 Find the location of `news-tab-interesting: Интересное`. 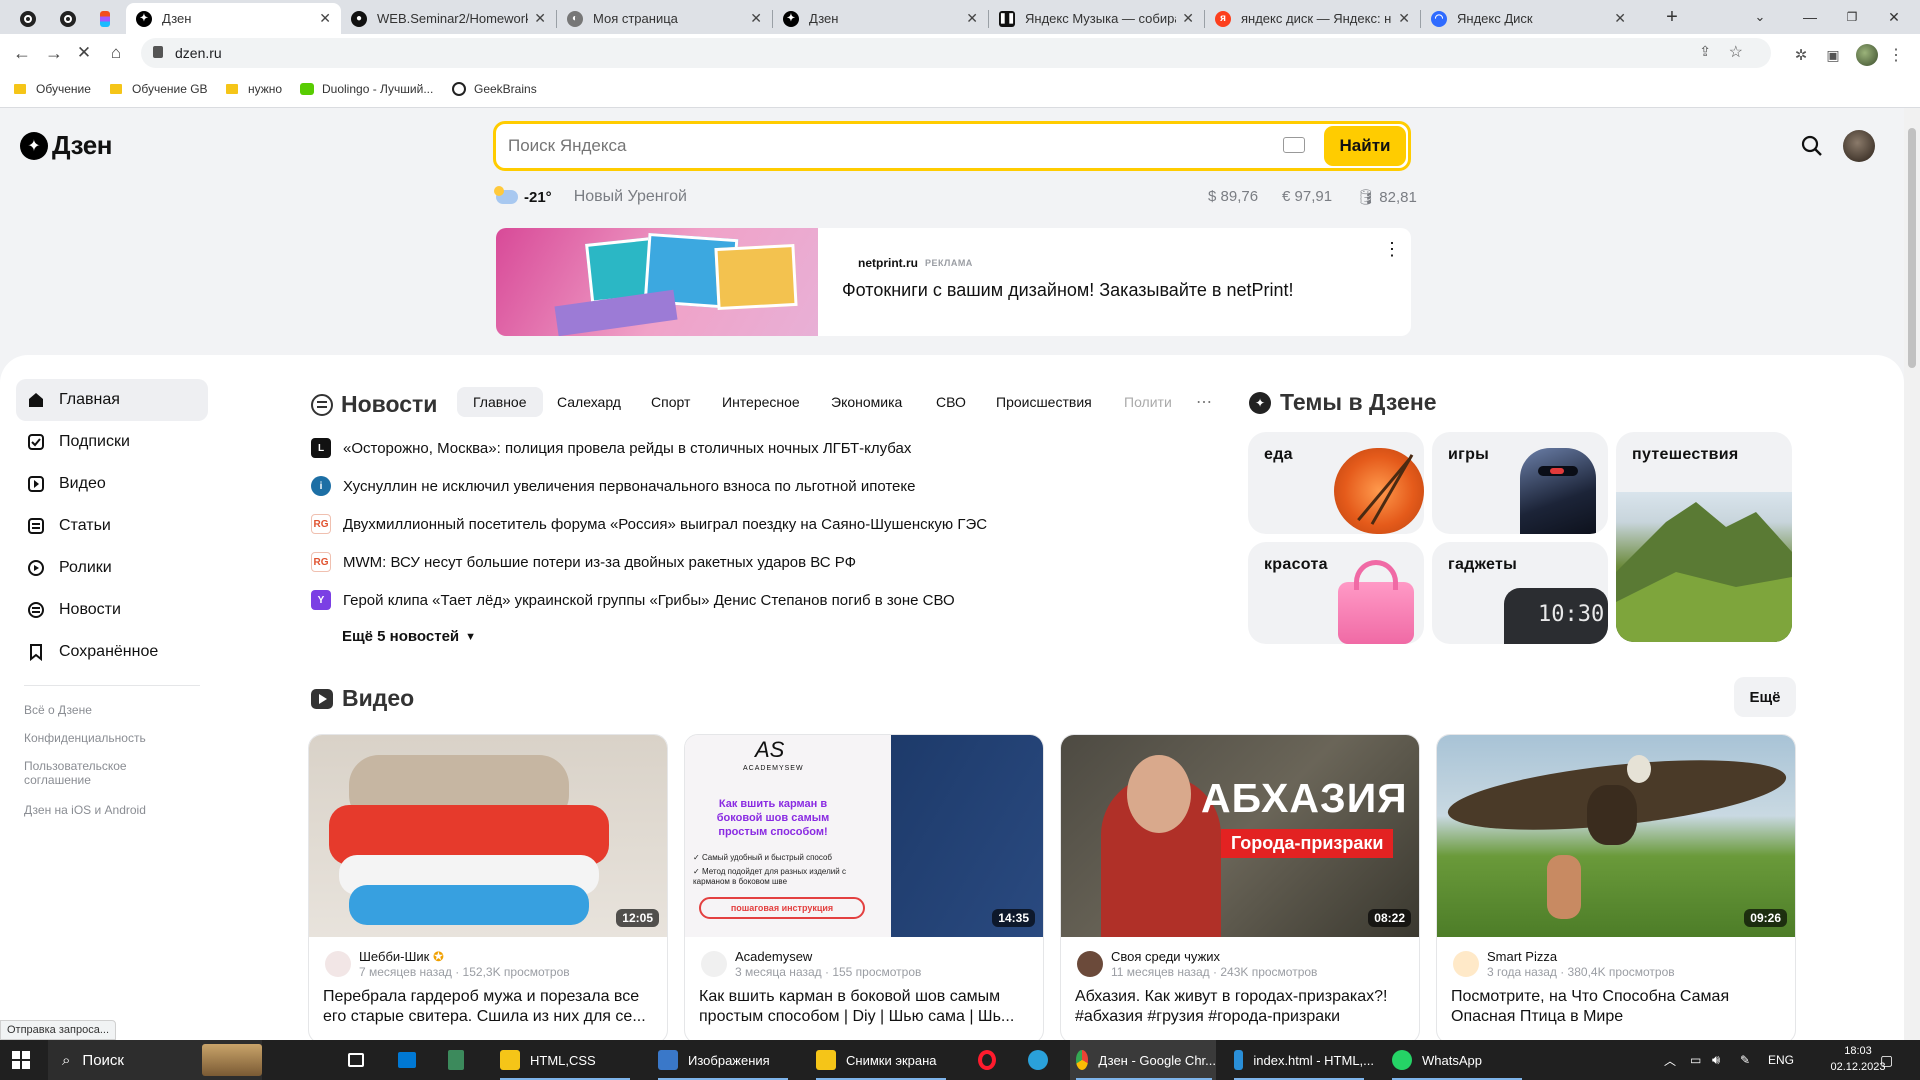

news-tab-interesting: Интересное is located at coordinates (761, 402).